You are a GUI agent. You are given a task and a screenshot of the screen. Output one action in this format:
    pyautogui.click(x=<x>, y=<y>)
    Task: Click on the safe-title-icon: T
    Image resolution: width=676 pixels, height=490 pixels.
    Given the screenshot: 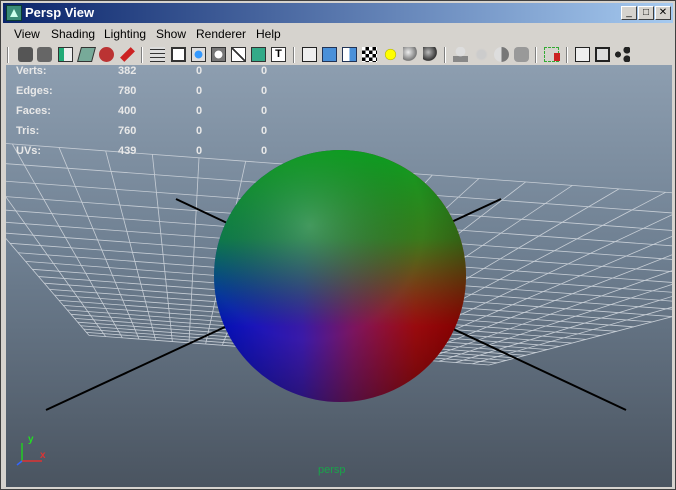 What is the action you would take?
    pyautogui.click(x=278, y=54)
    